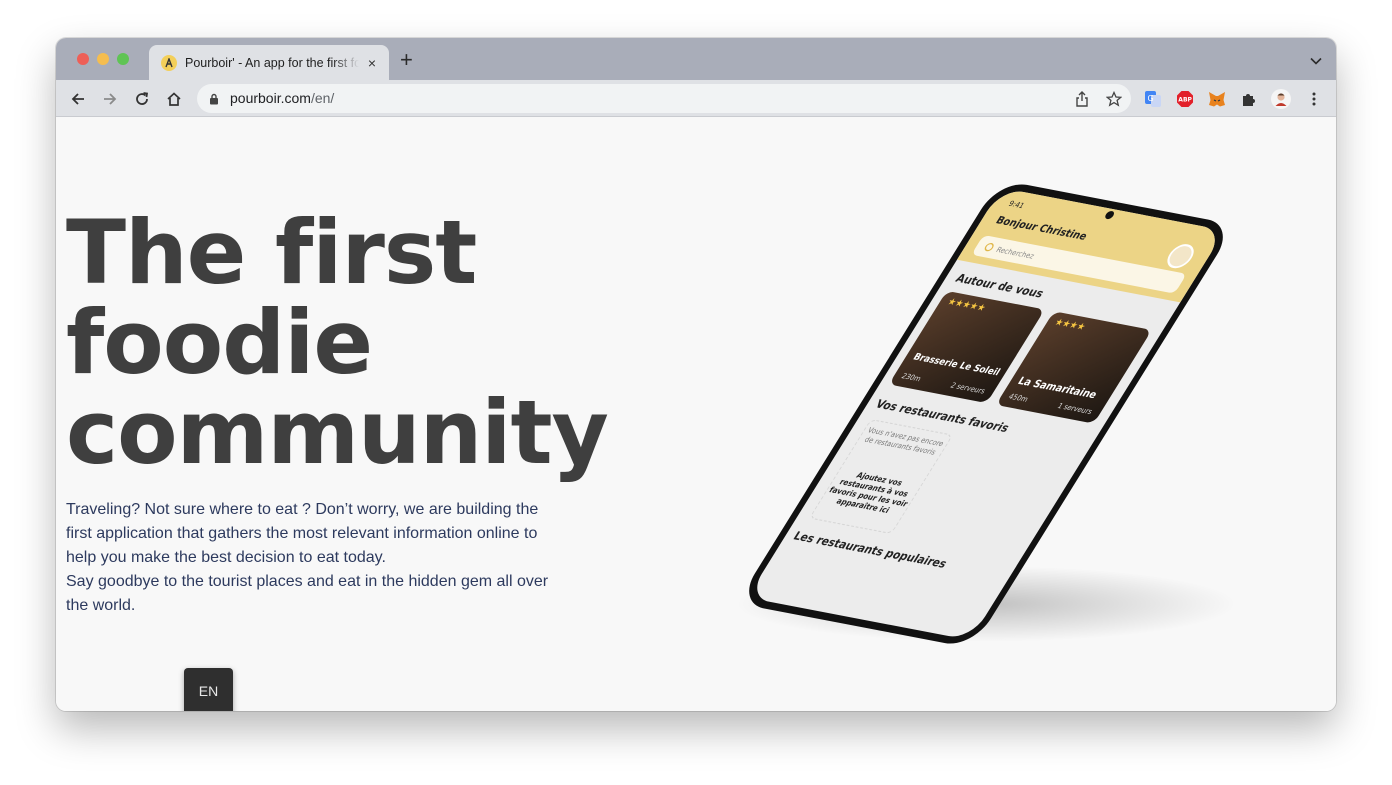 The width and height of the screenshot is (1392, 785). I want to click on share-icon, so click(1082, 99).